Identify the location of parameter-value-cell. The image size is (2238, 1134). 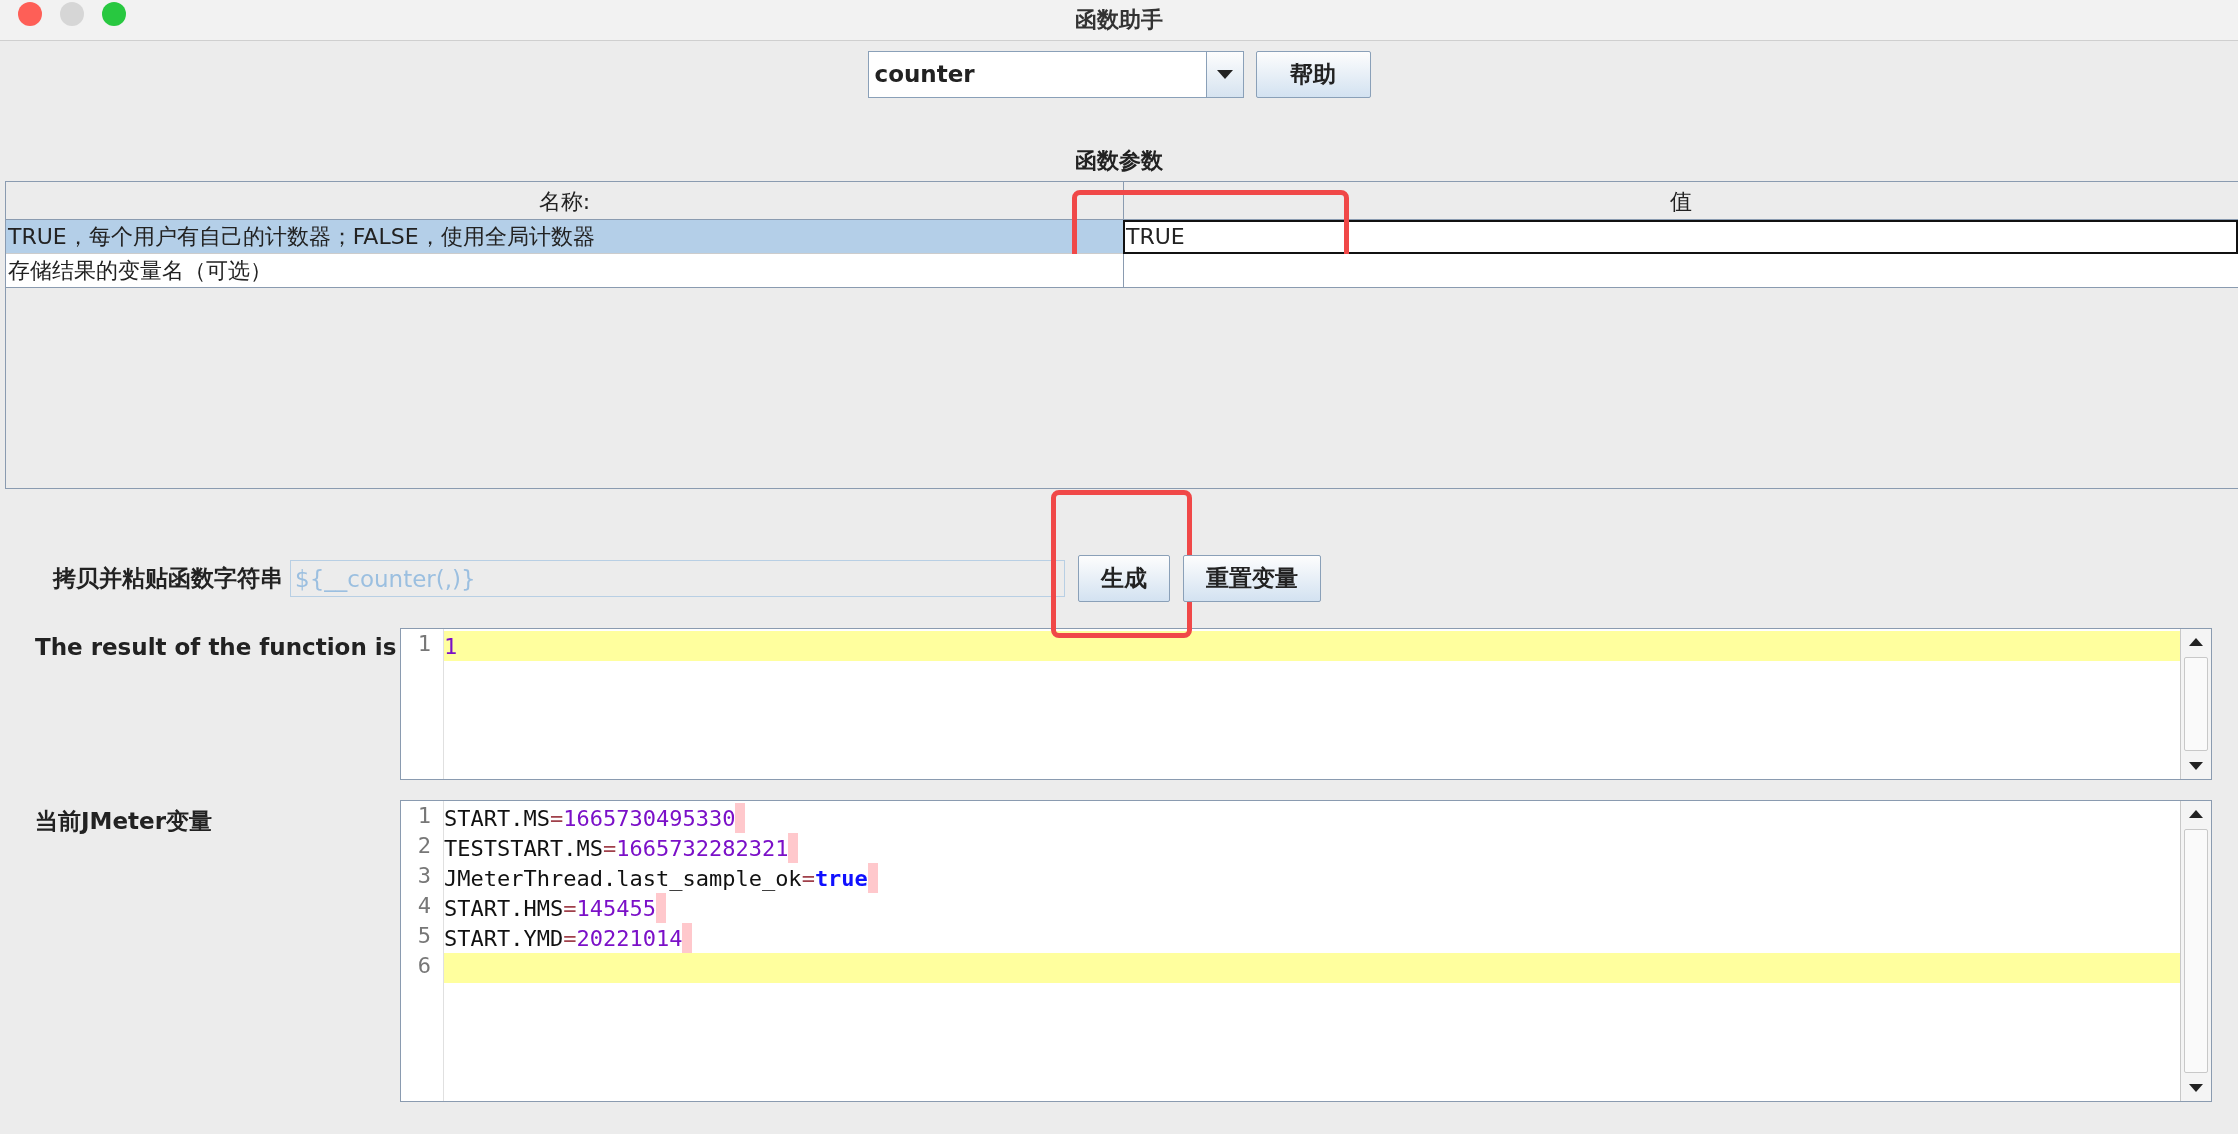
(1680, 270).